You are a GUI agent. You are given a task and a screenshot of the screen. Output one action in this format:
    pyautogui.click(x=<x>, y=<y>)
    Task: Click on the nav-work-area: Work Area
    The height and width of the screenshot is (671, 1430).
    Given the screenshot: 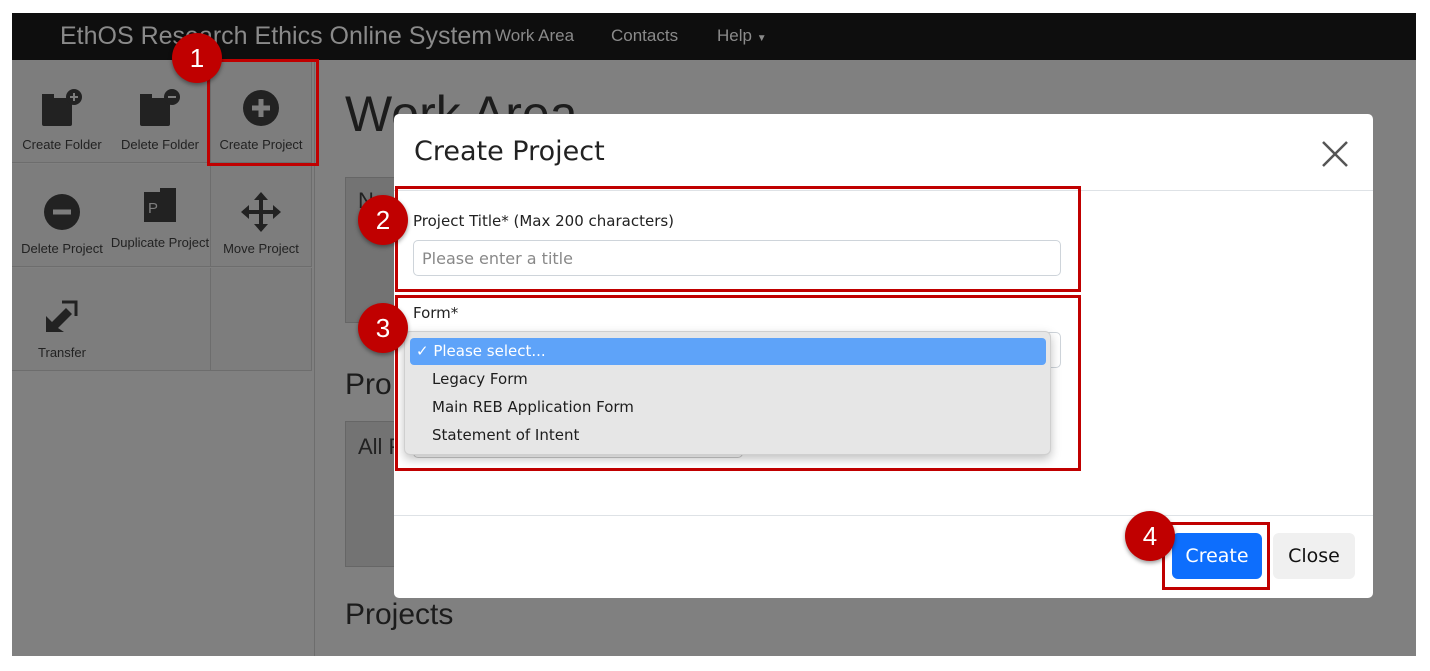 What is the action you would take?
    pyautogui.click(x=534, y=36)
    